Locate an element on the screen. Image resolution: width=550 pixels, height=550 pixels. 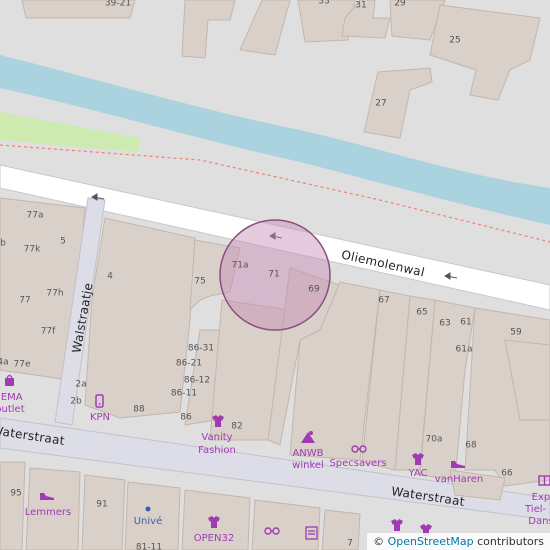
house-number: 5 is located at coordinates (63, 242).